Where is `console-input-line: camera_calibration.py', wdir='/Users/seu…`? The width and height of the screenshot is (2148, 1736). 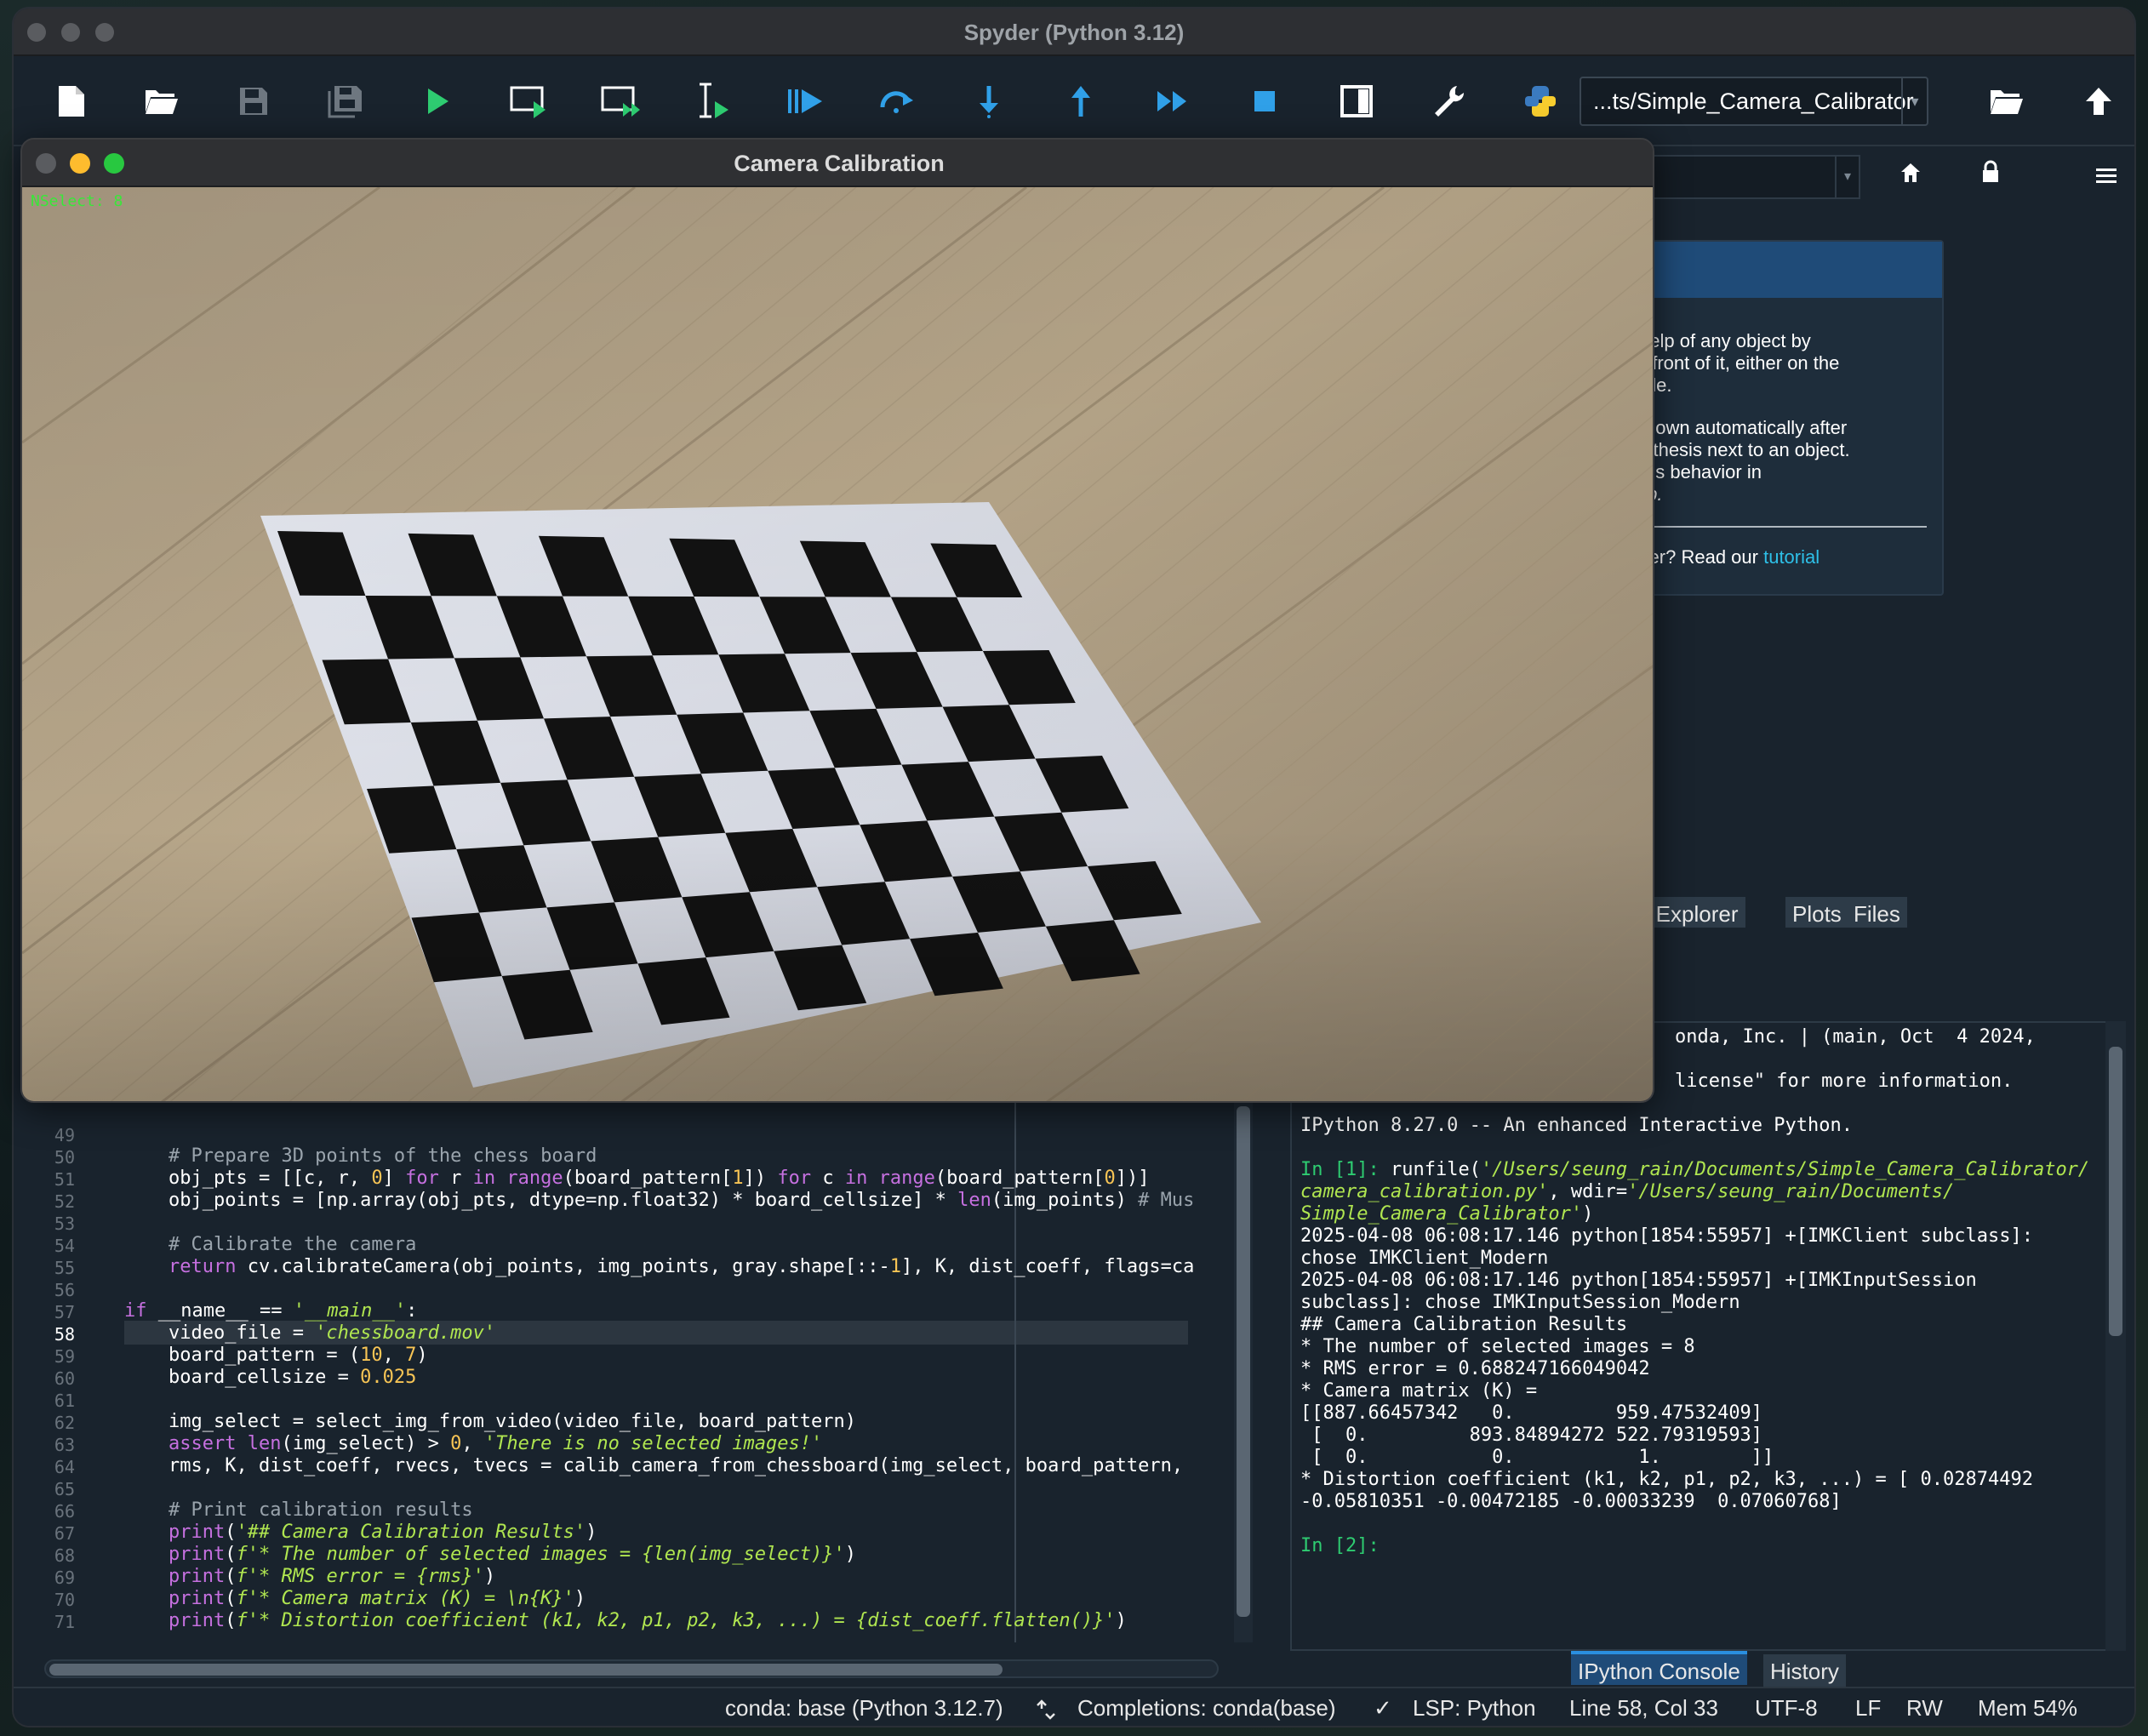 console-input-line: camera_calibration.py', wdir='/Users/seu… is located at coordinates (1627, 1191).